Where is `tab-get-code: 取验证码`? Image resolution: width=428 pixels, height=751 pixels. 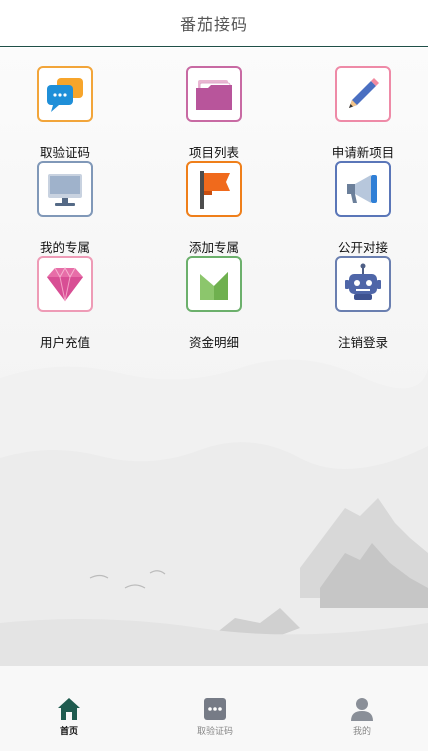 tab-get-code: 取验证码 is located at coordinates (215, 718).